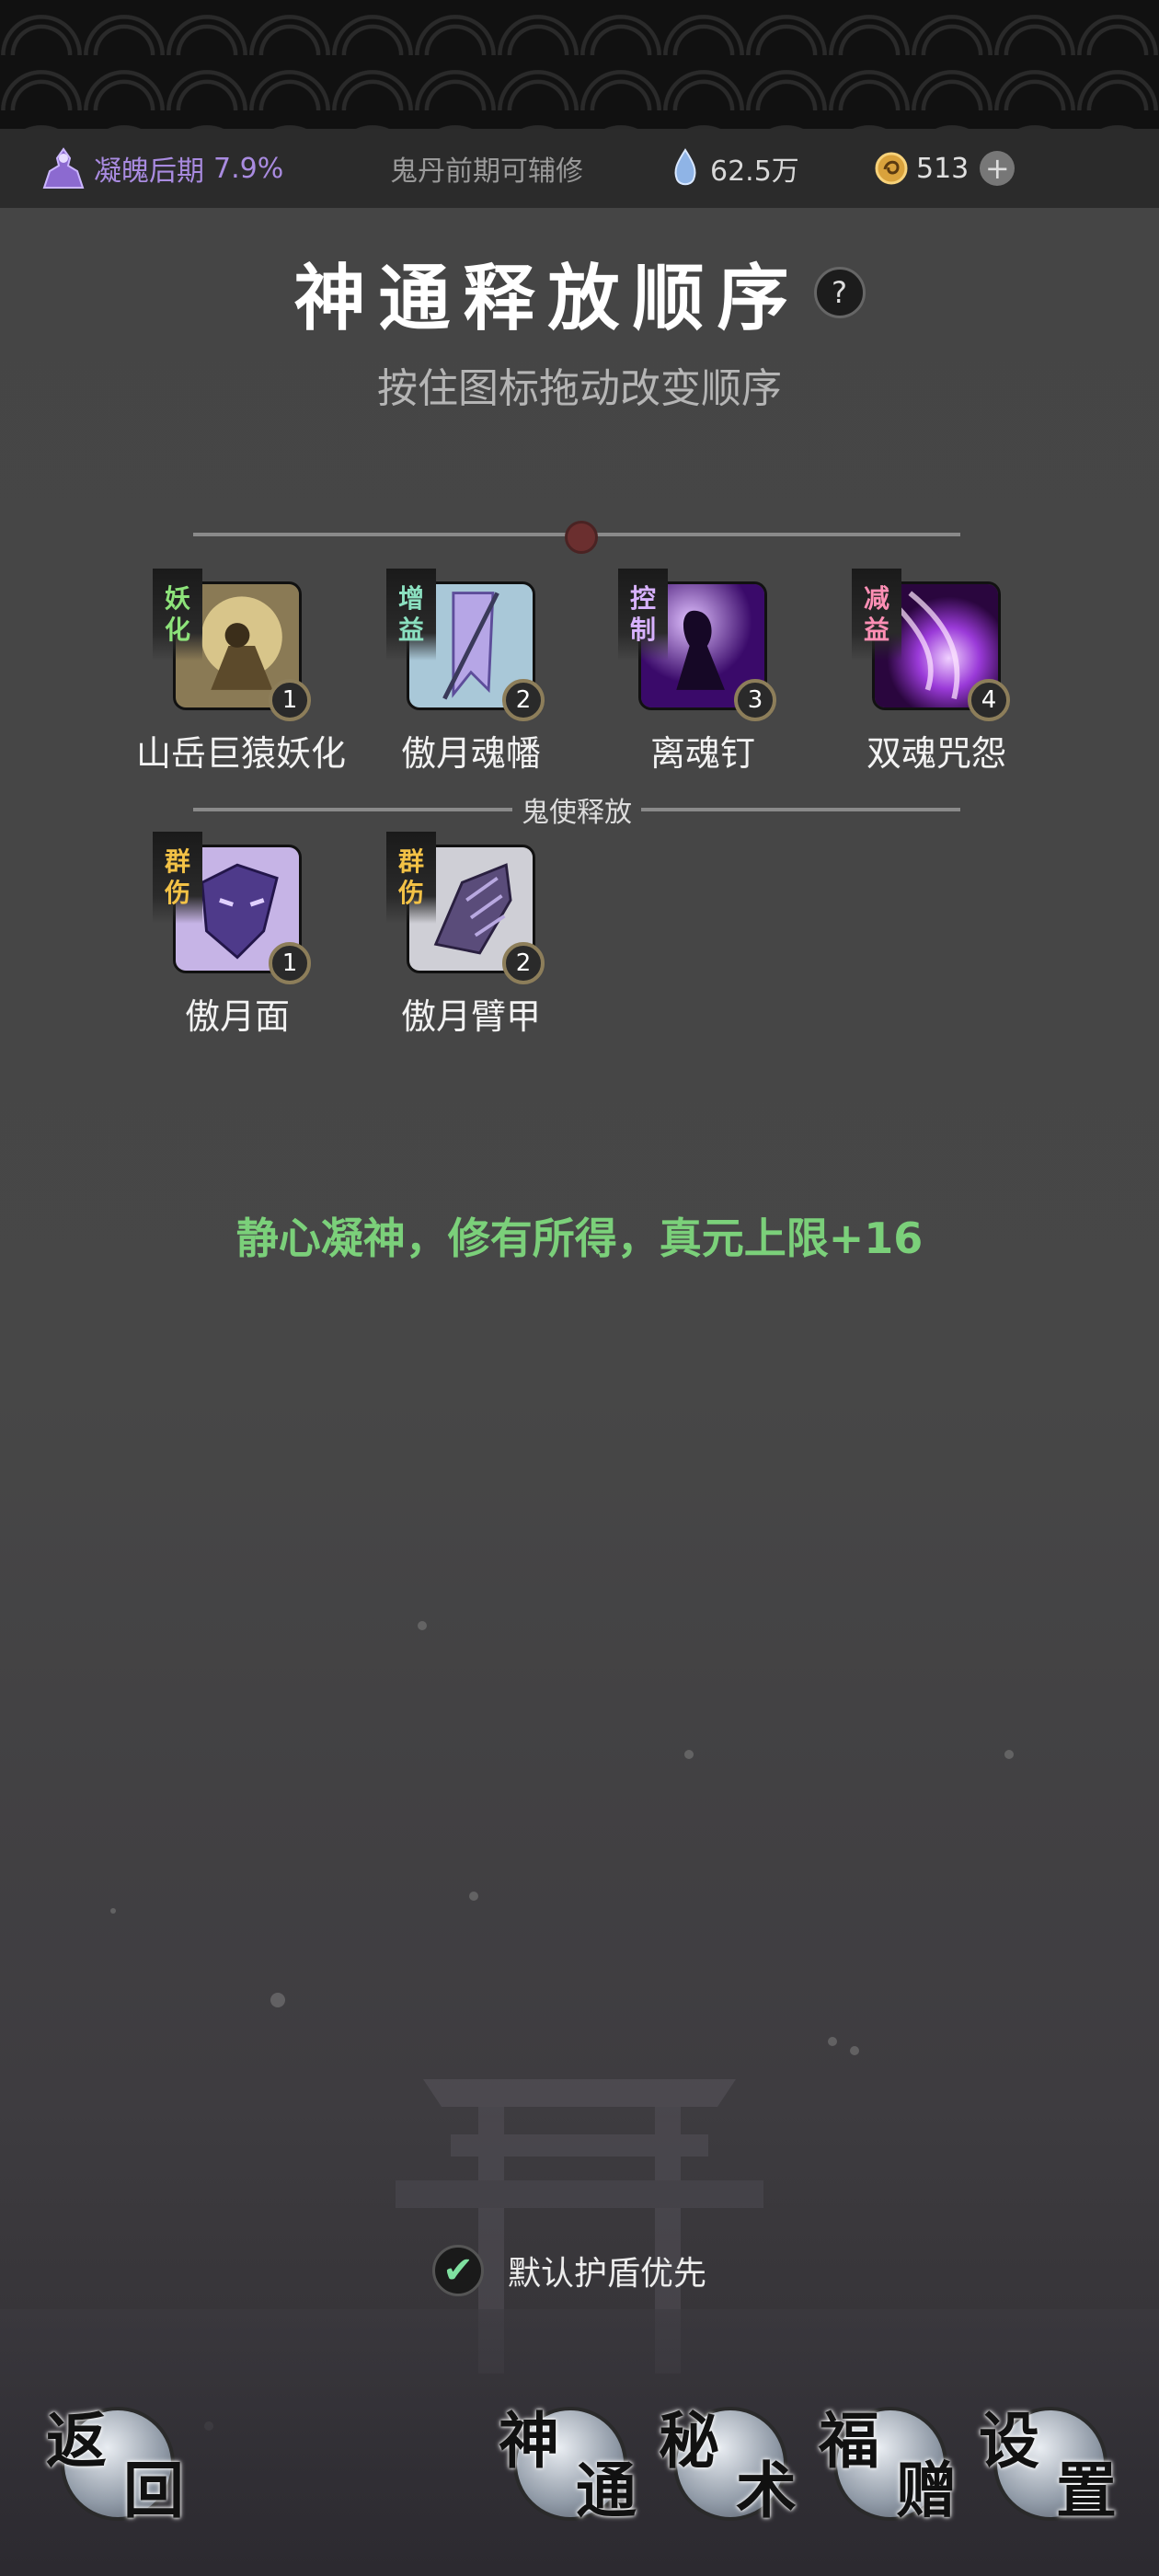 This screenshot has height=2576, width=1159. I want to click on back-button: 返 回, so click(115, 2461).